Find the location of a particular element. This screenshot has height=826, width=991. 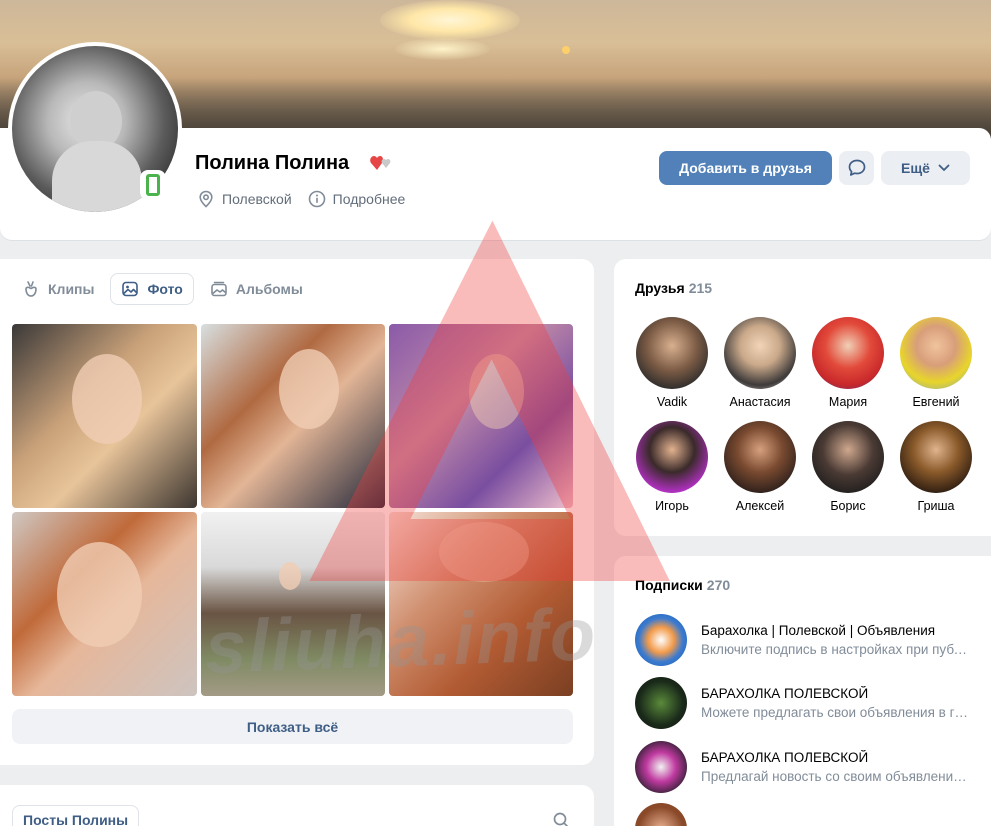

friend-name: Гриша is located at coordinates (936, 506).